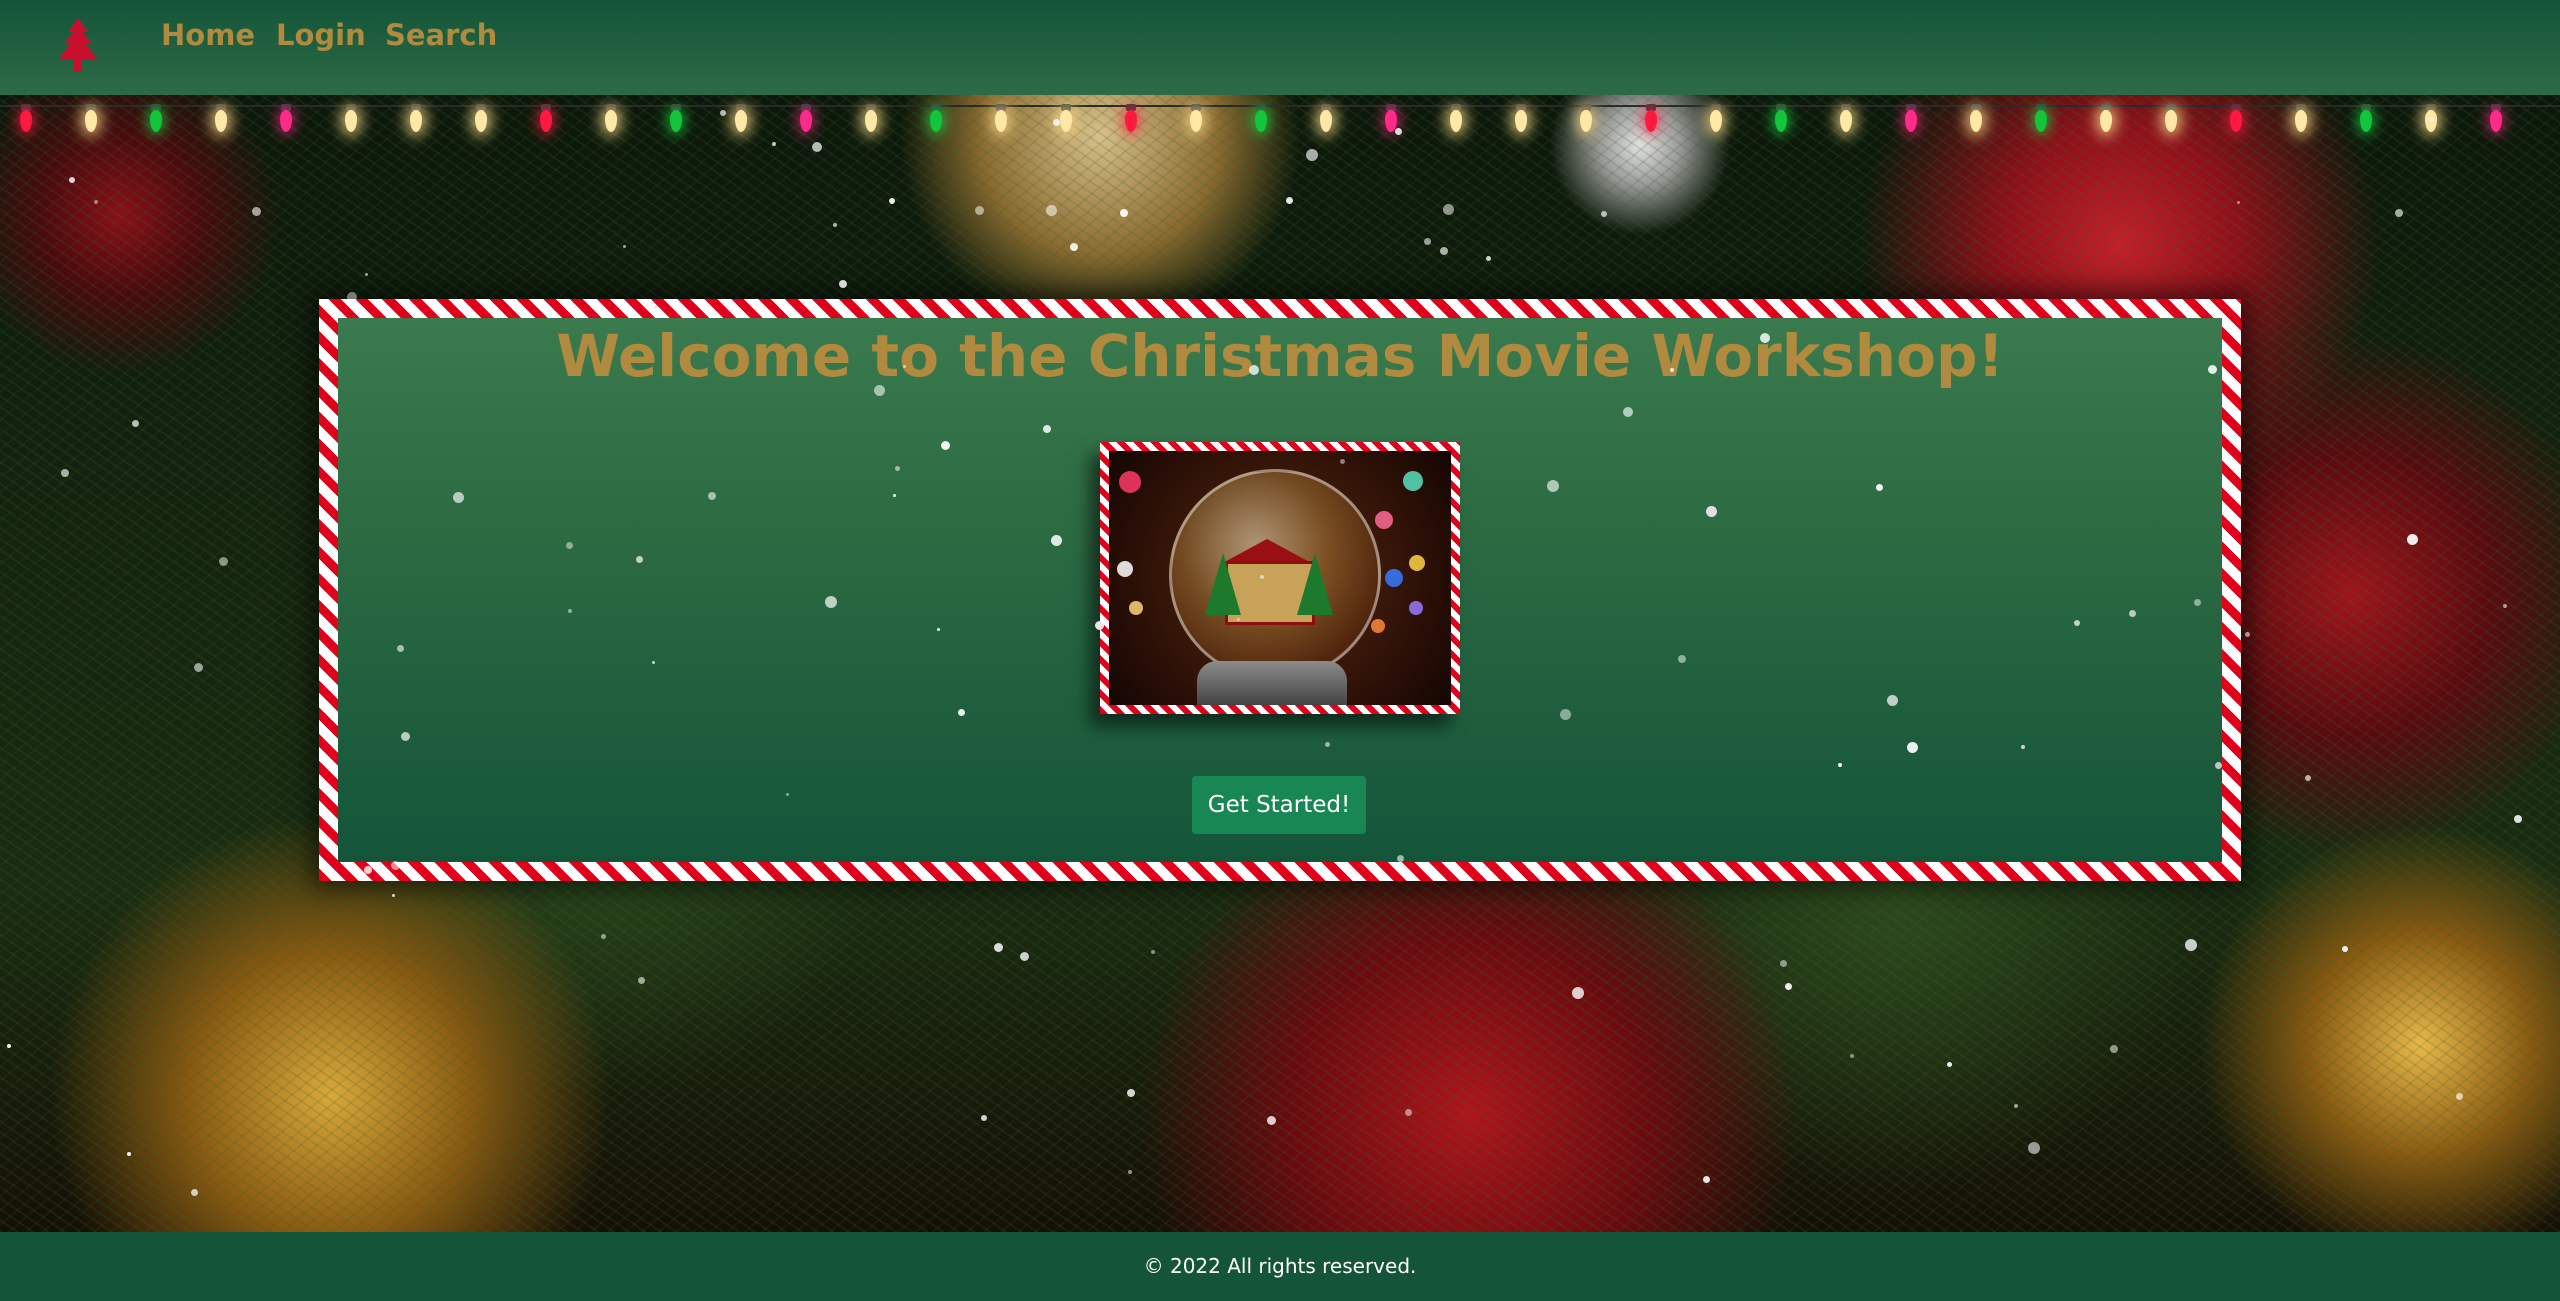  What do you see at coordinates (1280, 47) in the screenshot?
I see `navbar: Home Login Search` at bounding box center [1280, 47].